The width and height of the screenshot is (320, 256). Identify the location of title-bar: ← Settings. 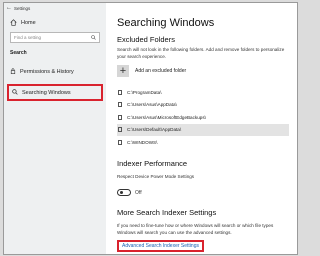
(55, 8).